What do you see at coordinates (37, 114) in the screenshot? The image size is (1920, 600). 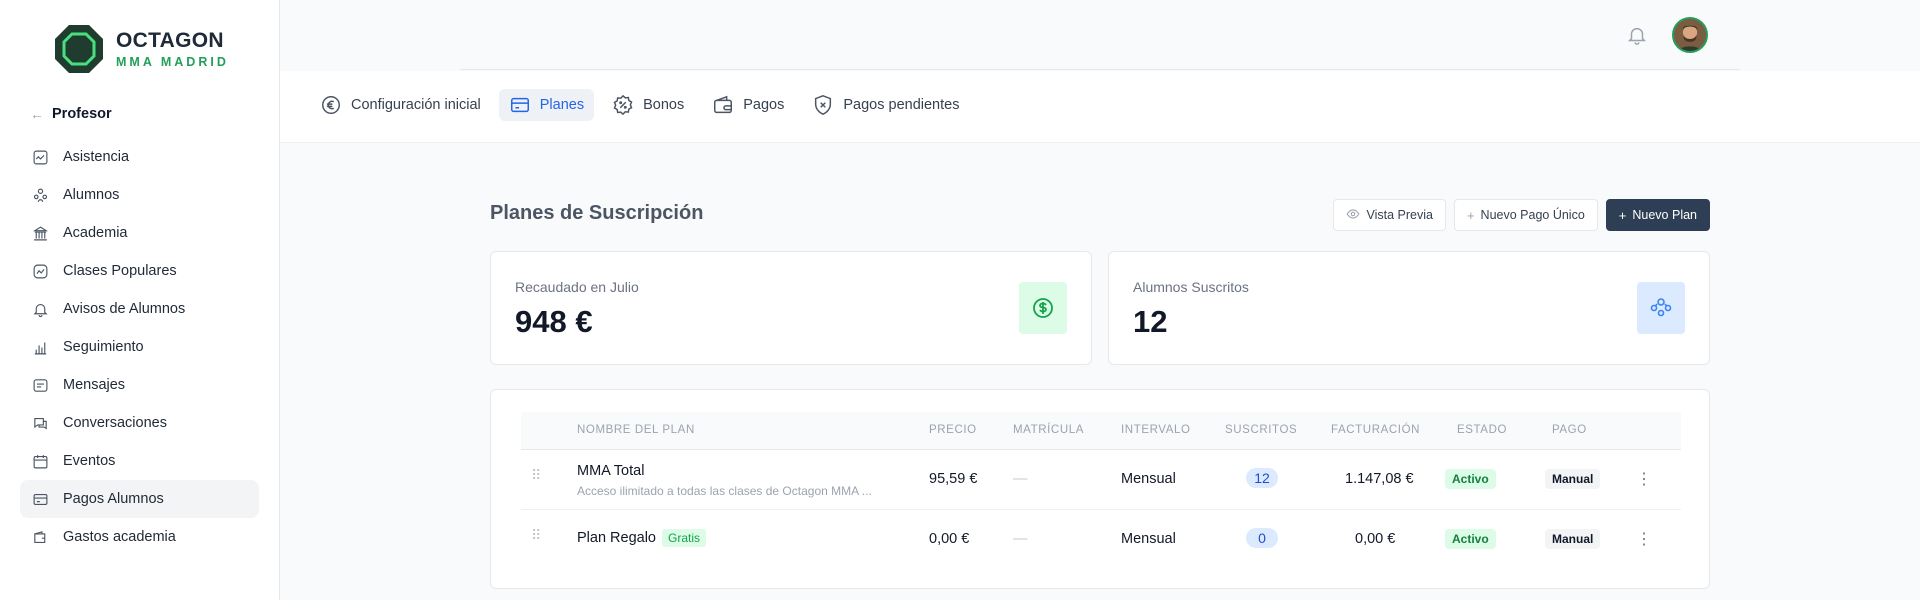 I see `arrow-left-icon: ←` at bounding box center [37, 114].